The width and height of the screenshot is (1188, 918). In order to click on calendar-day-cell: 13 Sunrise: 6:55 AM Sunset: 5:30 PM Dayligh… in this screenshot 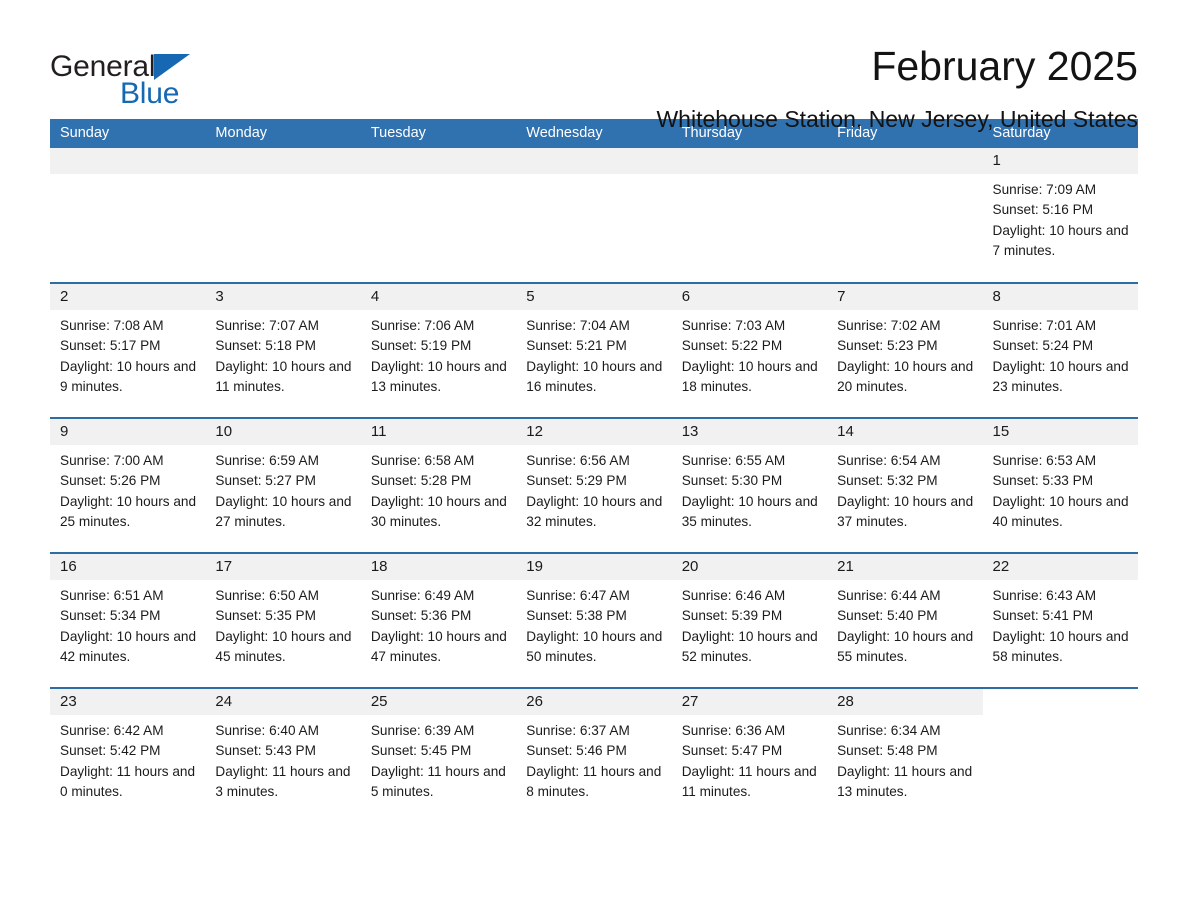, I will do `click(749, 485)`.